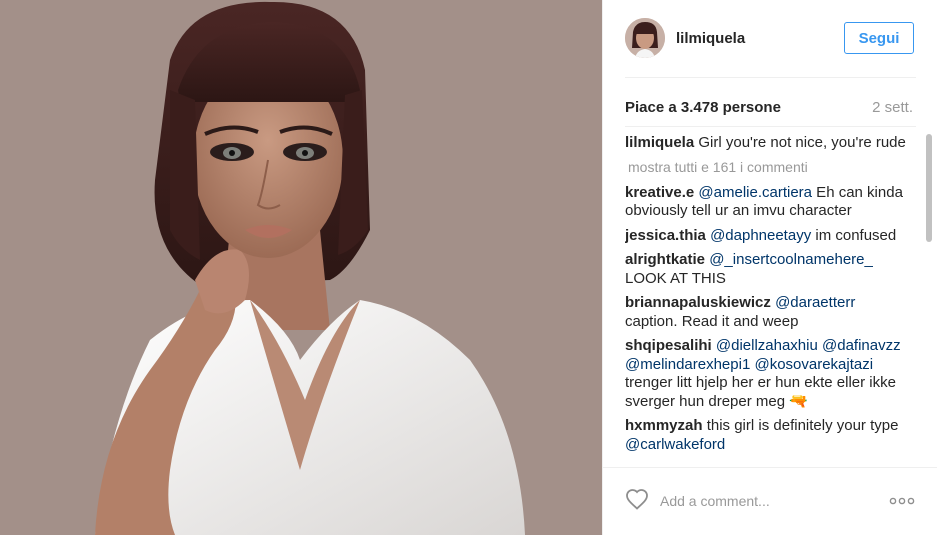  Describe the element at coordinates (767, 345) in the screenshot. I see `comment-mention: @diellzahaxhiu` at that location.